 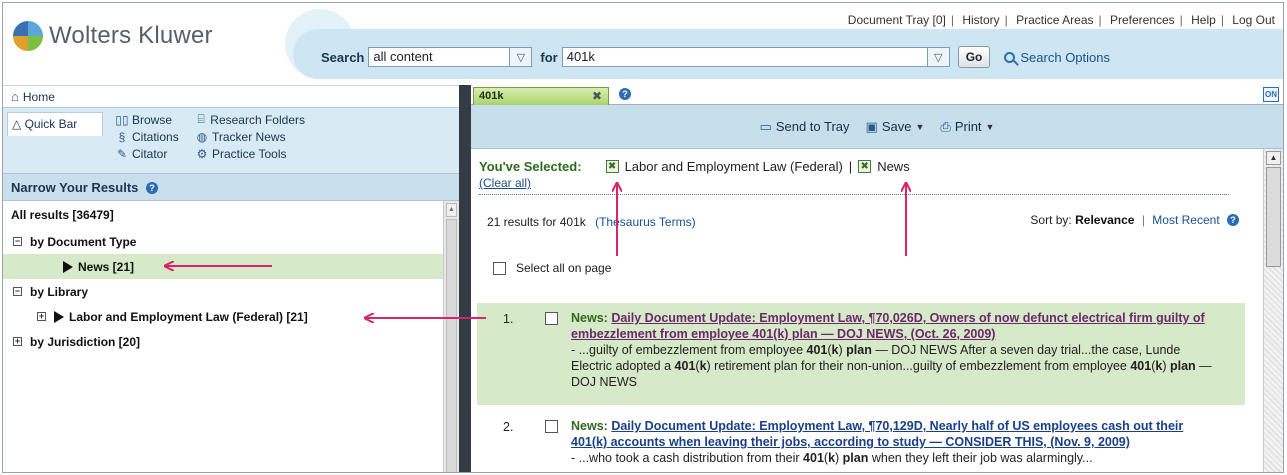 I want to click on top-link-practice-areas: Practice Areas, so click(x=1054, y=20).